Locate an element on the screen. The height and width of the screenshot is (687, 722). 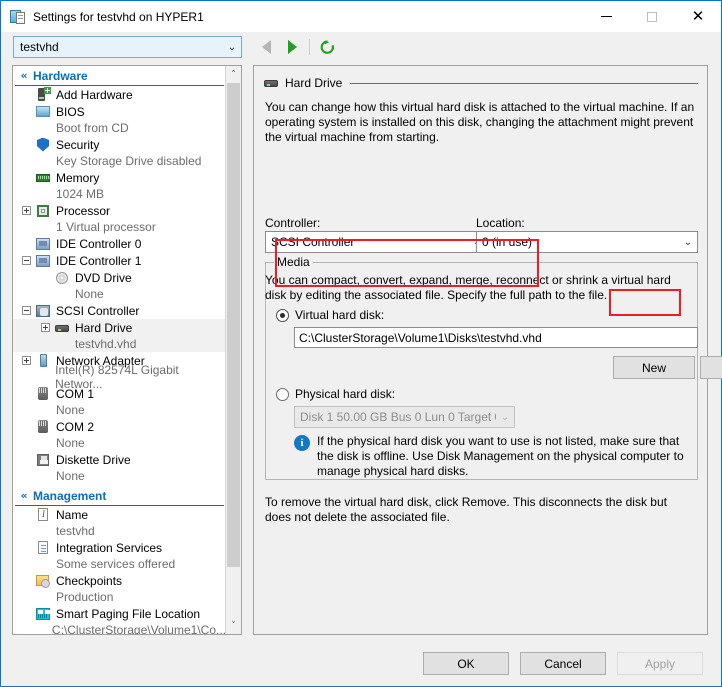
browse-button-highlight is located at coordinates (645, 302).